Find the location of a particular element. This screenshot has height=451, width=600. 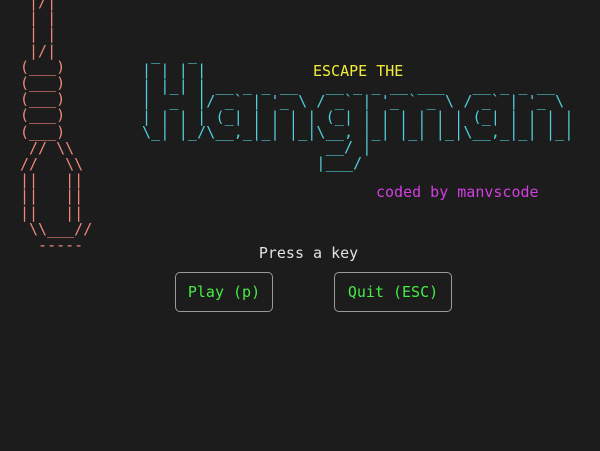

escape-the-title: ESCAPE THE is located at coordinates (358, 71).